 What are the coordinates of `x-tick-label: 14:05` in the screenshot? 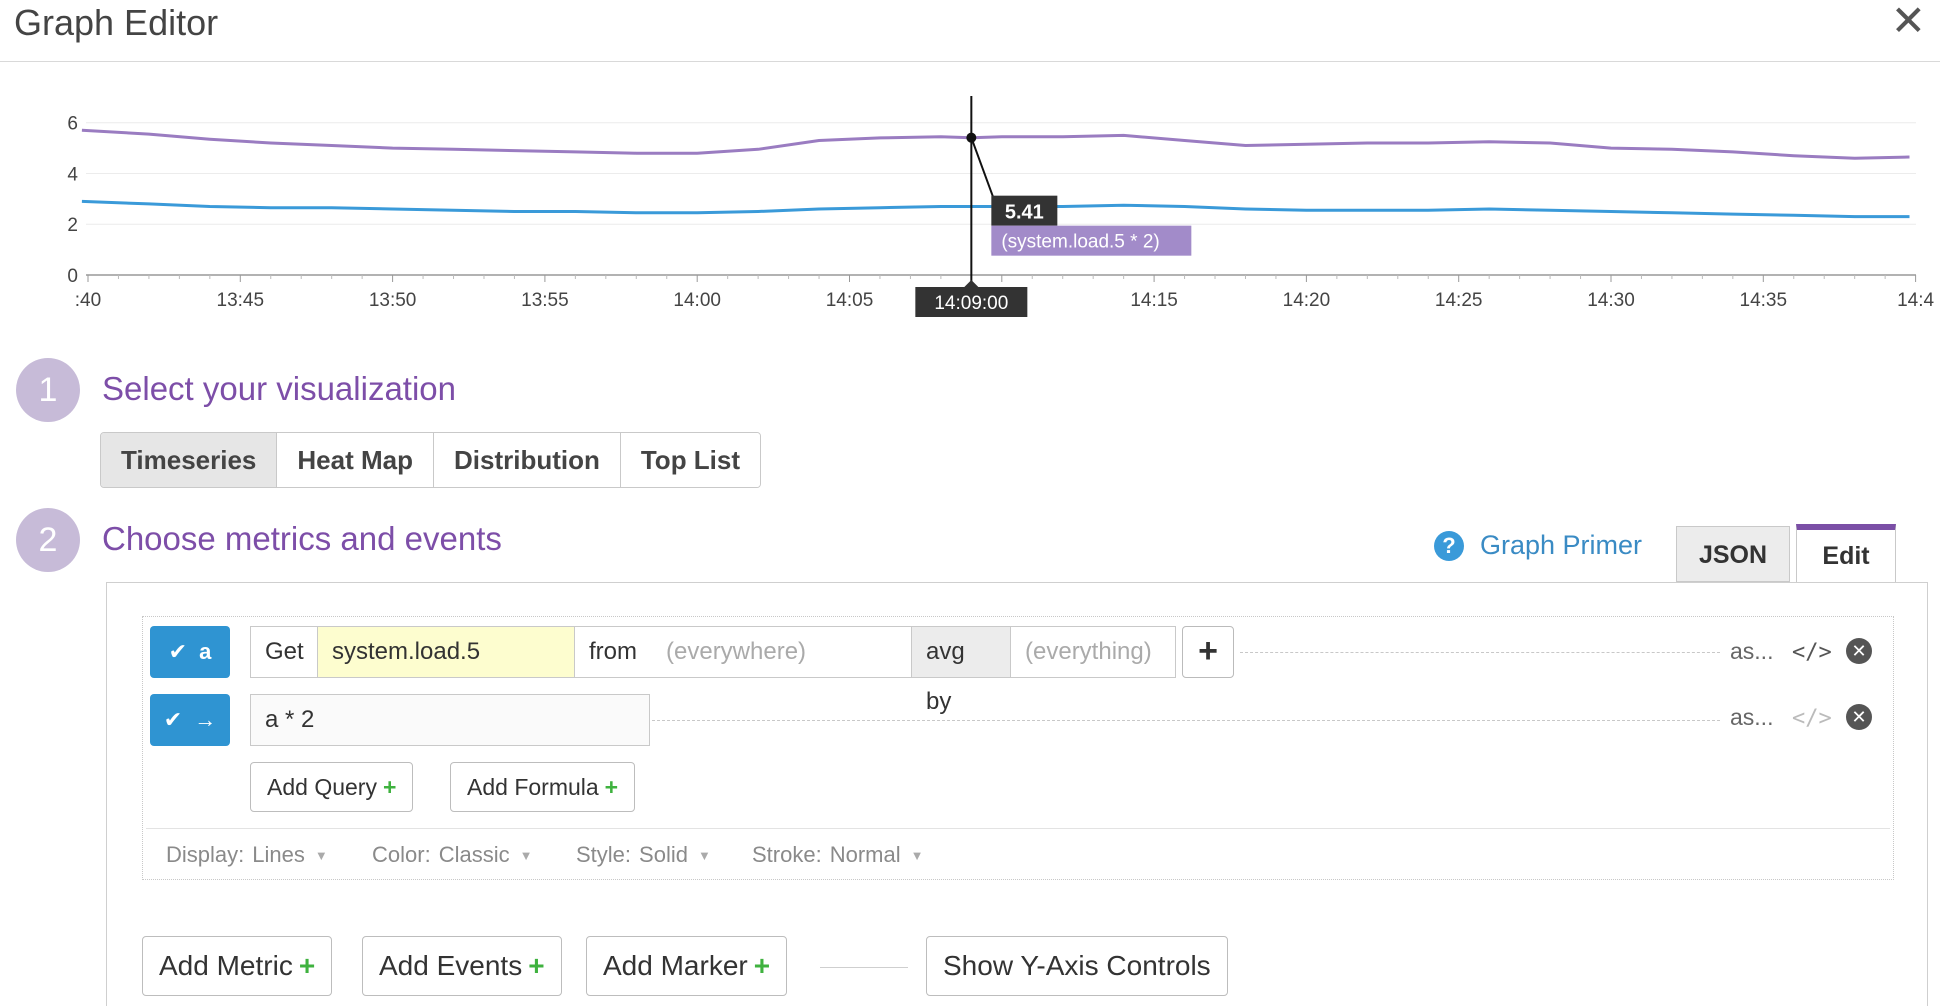 It's located at (850, 300).